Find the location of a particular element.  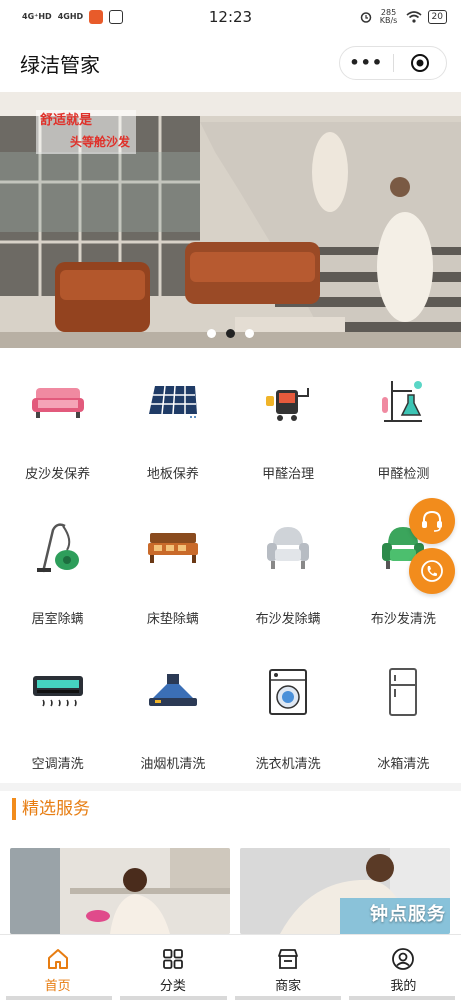

air-conditioner-icon is located at coordinates (58, 692).